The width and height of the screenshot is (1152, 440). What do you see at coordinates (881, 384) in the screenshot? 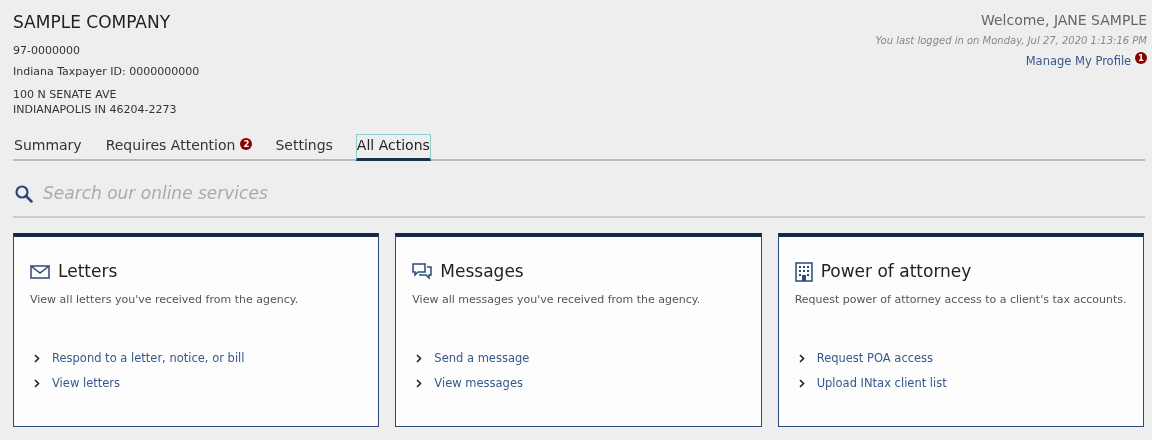
I see `card-link: Upload INtax client list` at bounding box center [881, 384].